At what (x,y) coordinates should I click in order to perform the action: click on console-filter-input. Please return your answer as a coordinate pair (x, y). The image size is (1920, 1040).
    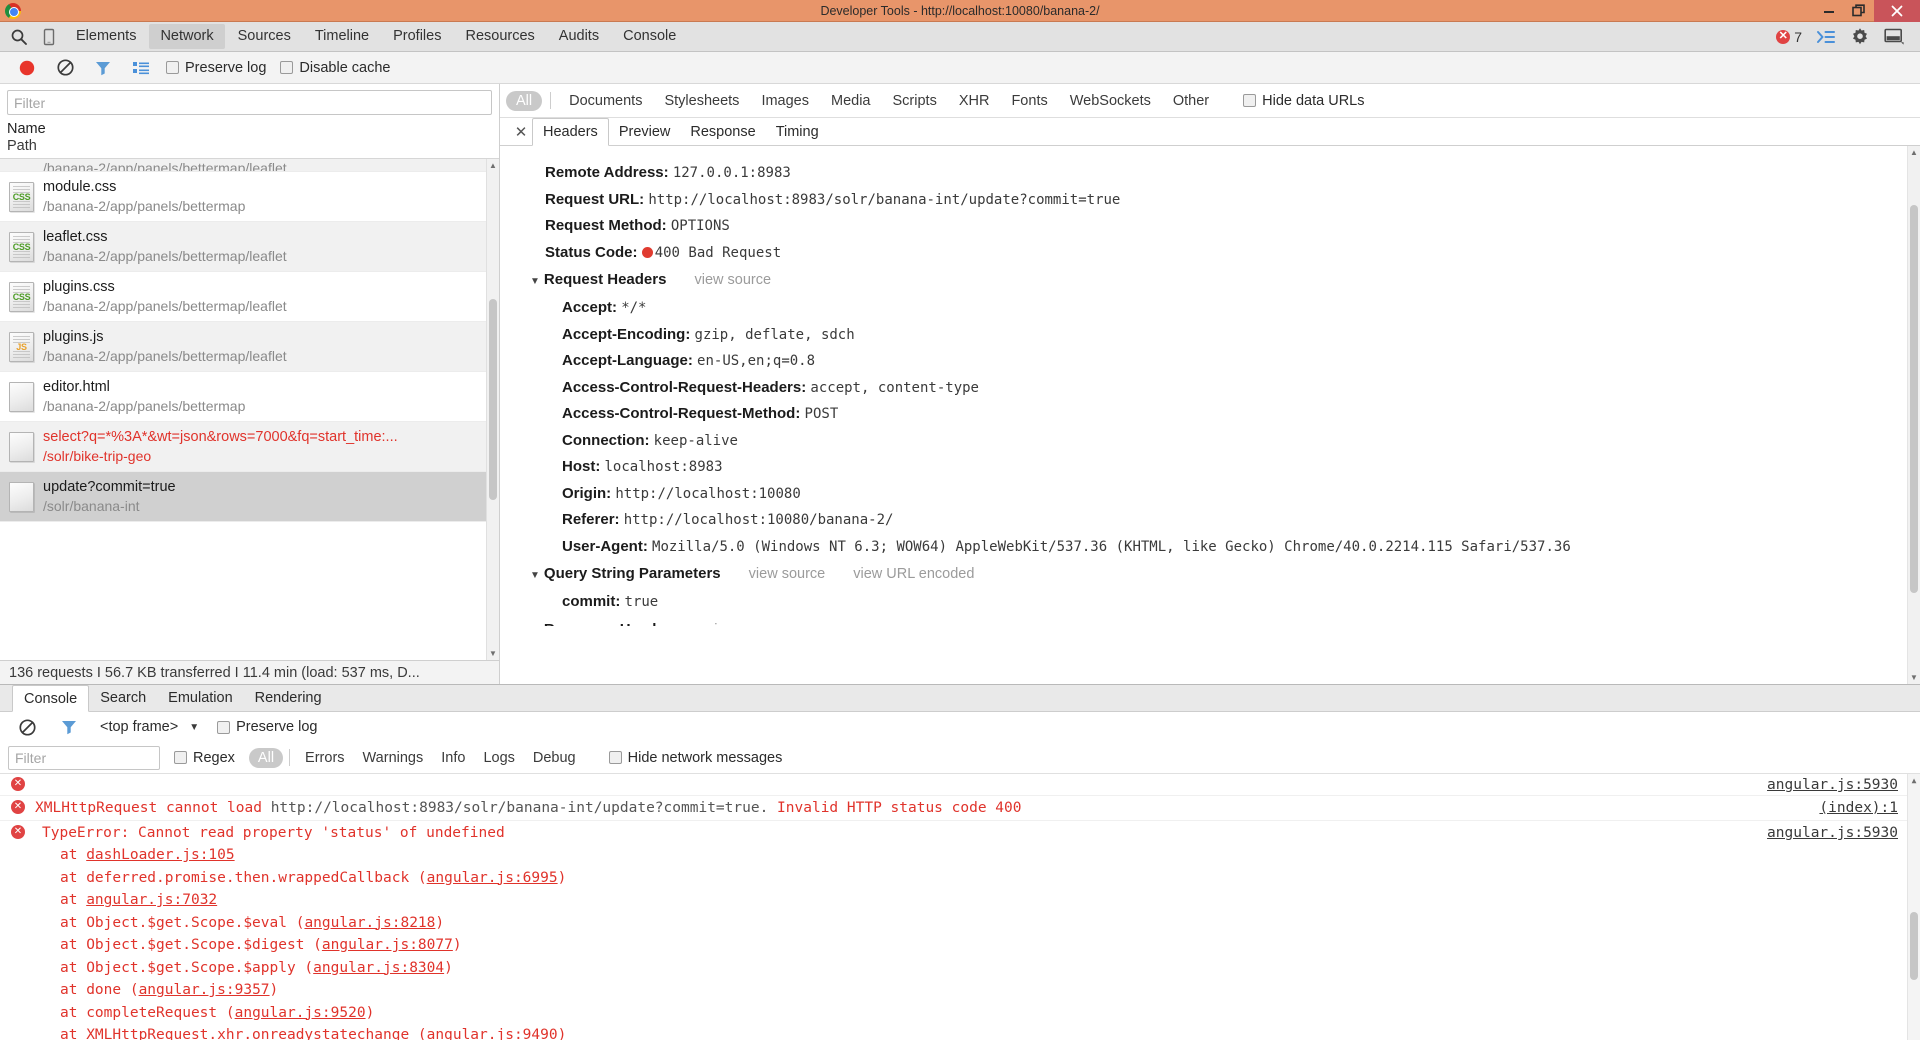
    Looking at the image, I should click on (84, 757).